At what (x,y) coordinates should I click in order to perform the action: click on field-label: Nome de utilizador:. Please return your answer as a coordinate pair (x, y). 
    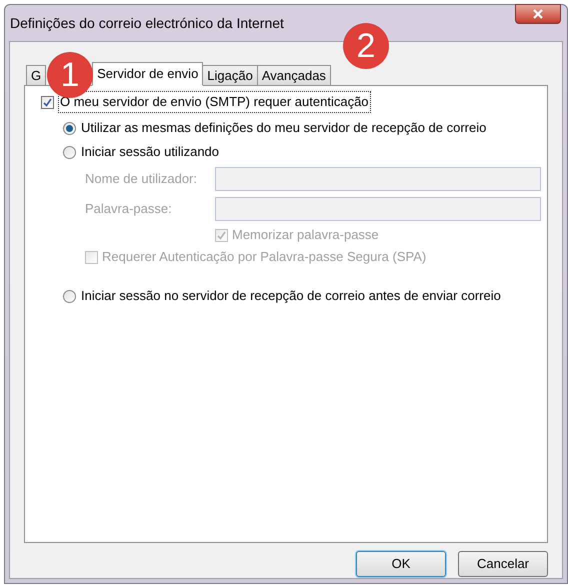
    Looking at the image, I should click on (141, 179).